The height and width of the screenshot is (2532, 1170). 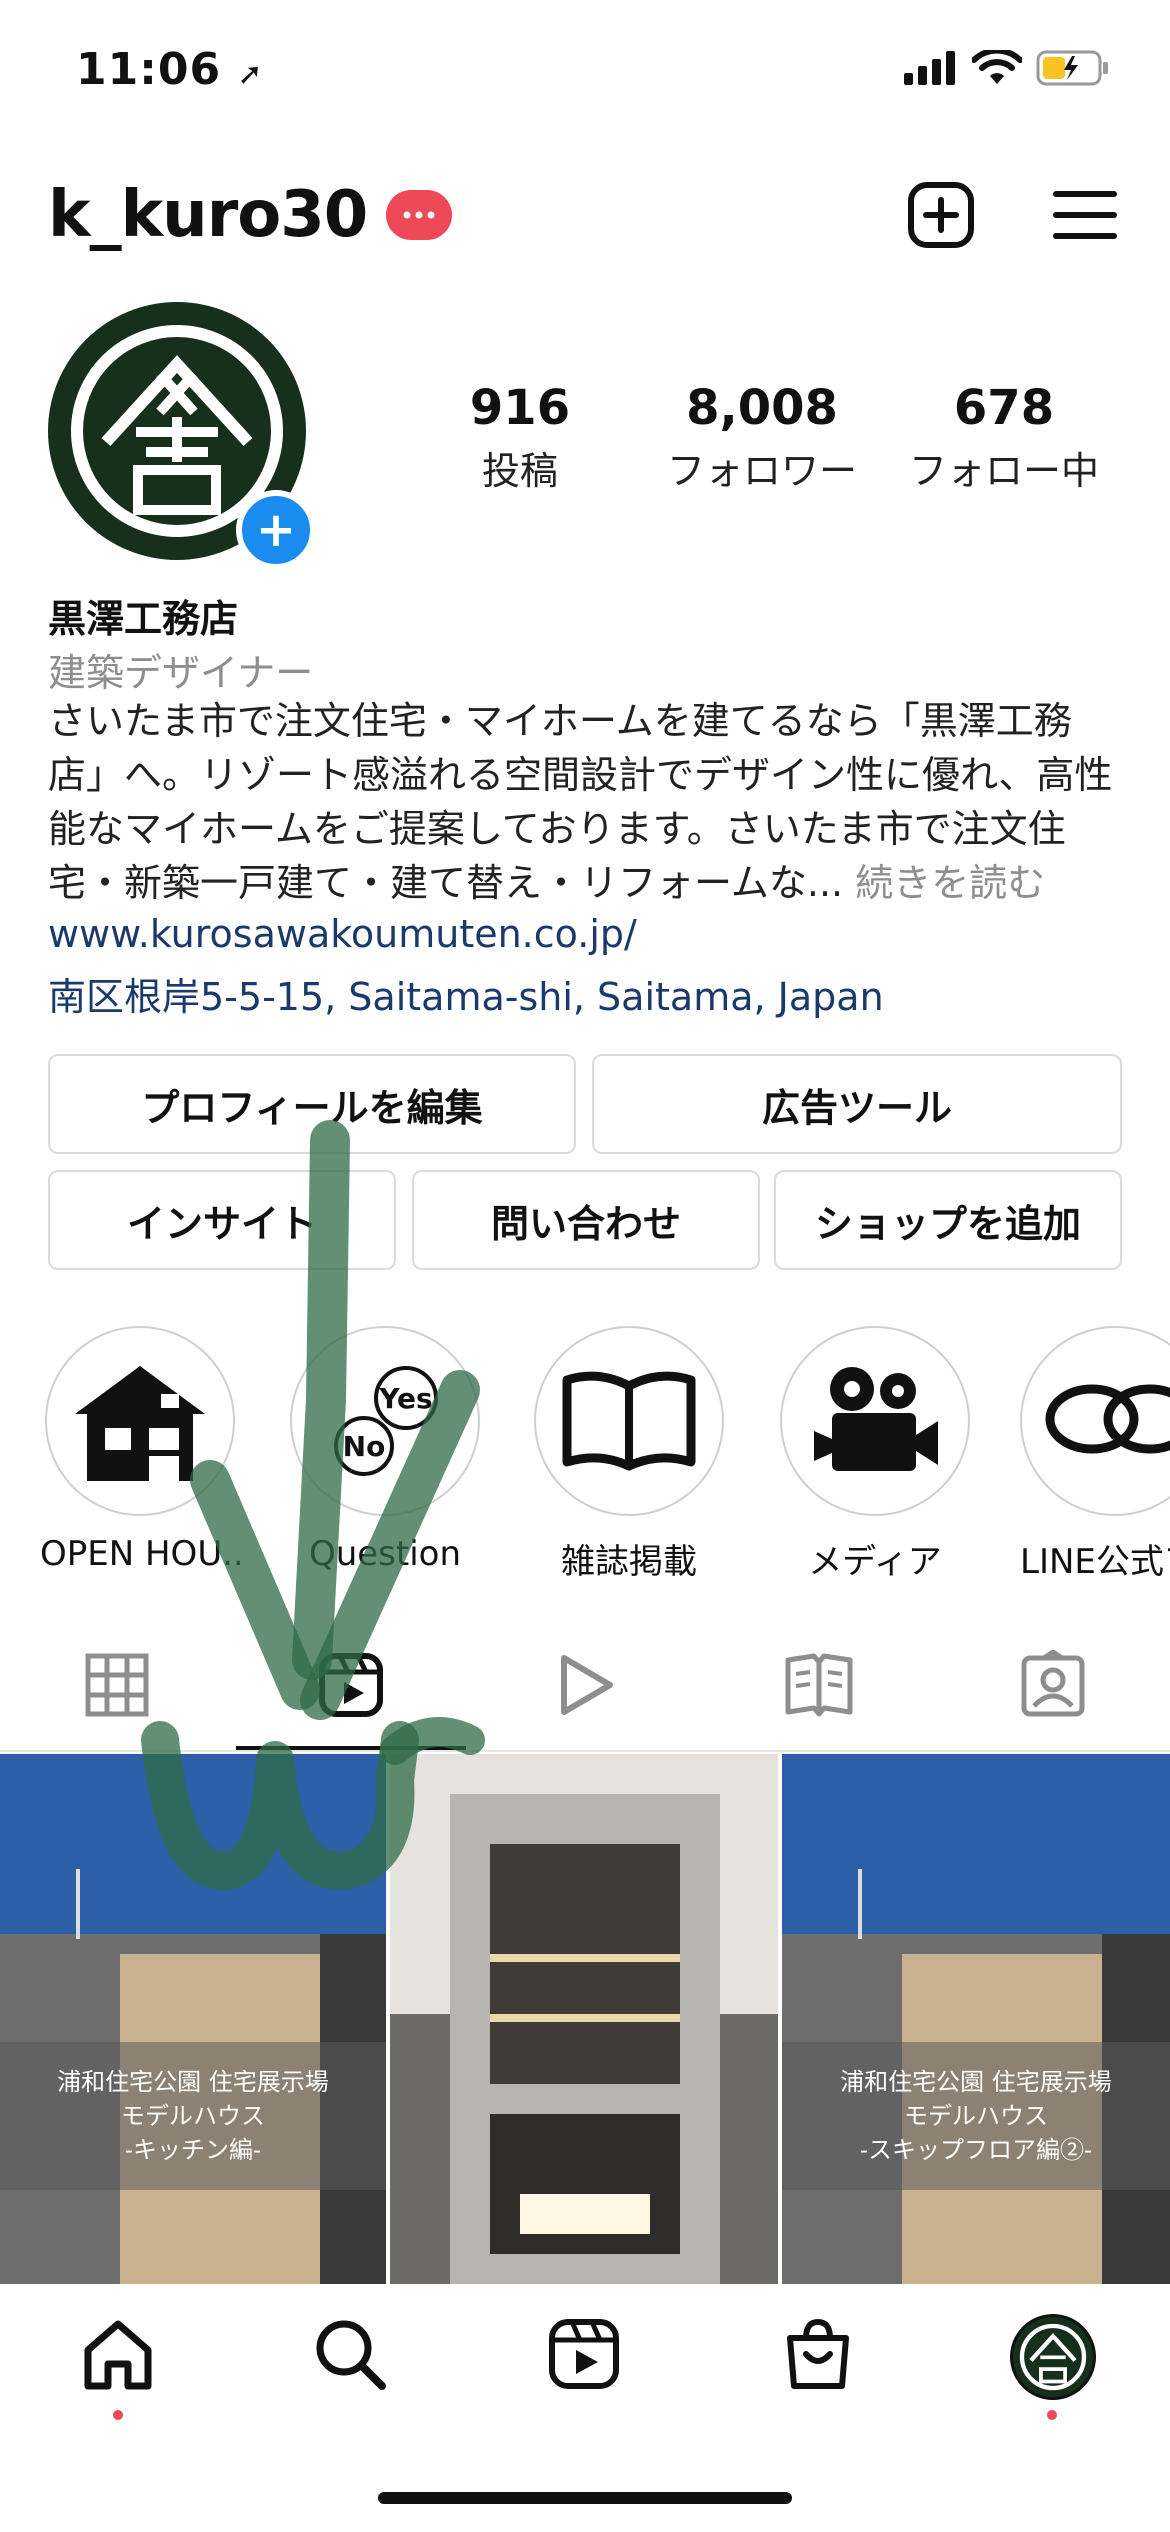 I want to click on guides-tab-icon, so click(x=819, y=1685).